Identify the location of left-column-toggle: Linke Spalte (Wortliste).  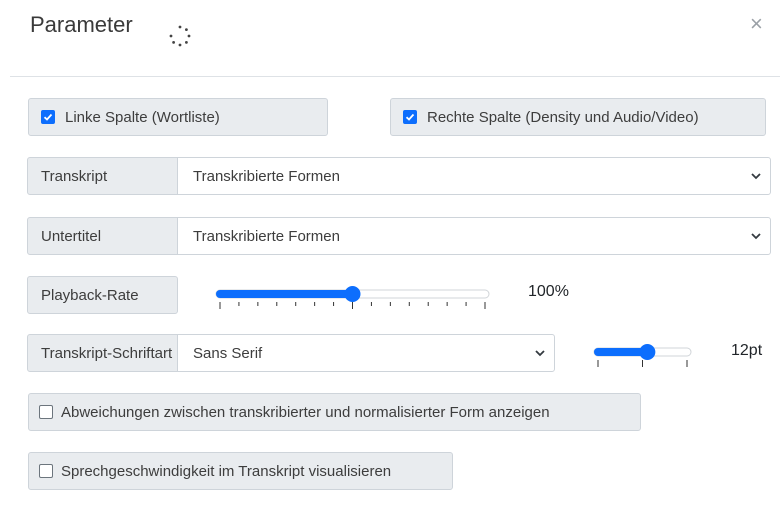
(178, 117).